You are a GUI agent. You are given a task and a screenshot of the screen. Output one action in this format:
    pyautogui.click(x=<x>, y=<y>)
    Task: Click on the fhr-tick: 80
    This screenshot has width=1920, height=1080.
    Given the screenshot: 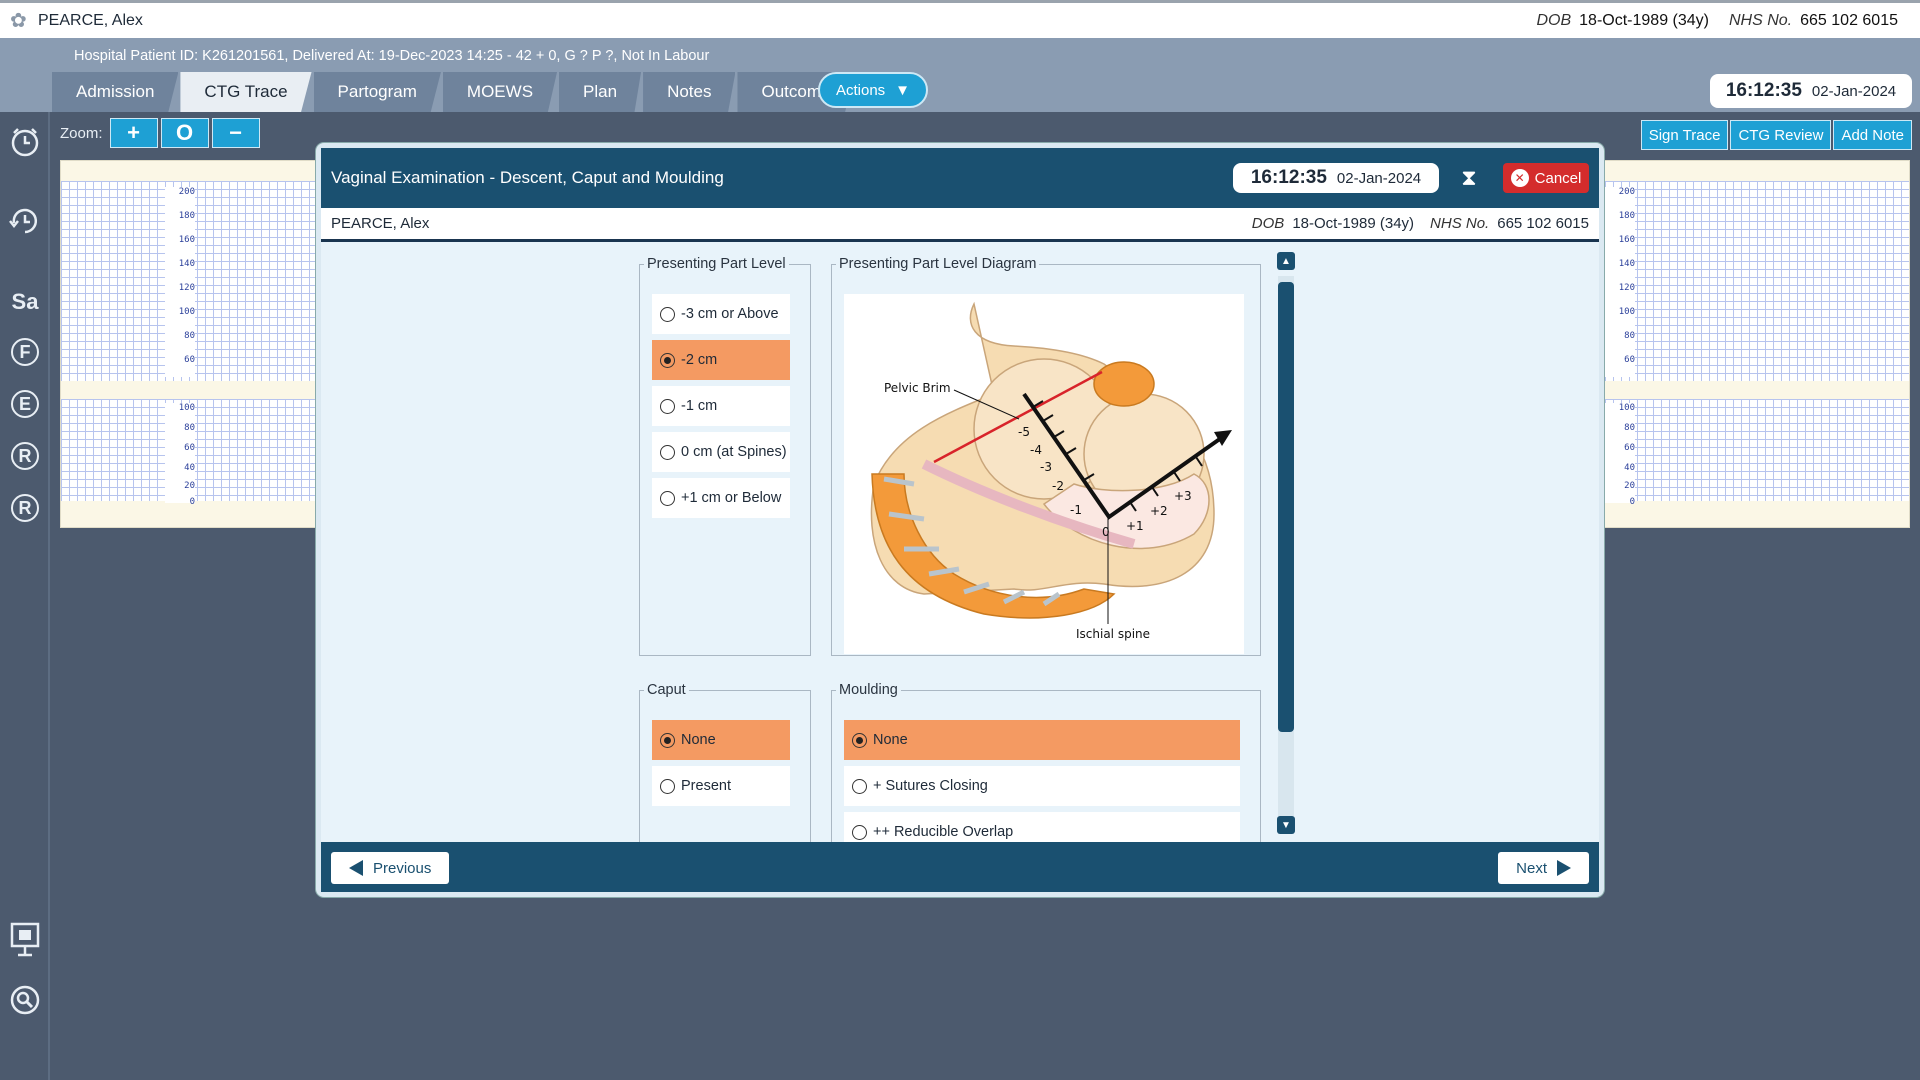 What is the action you would take?
    pyautogui.click(x=189, y=336)
    